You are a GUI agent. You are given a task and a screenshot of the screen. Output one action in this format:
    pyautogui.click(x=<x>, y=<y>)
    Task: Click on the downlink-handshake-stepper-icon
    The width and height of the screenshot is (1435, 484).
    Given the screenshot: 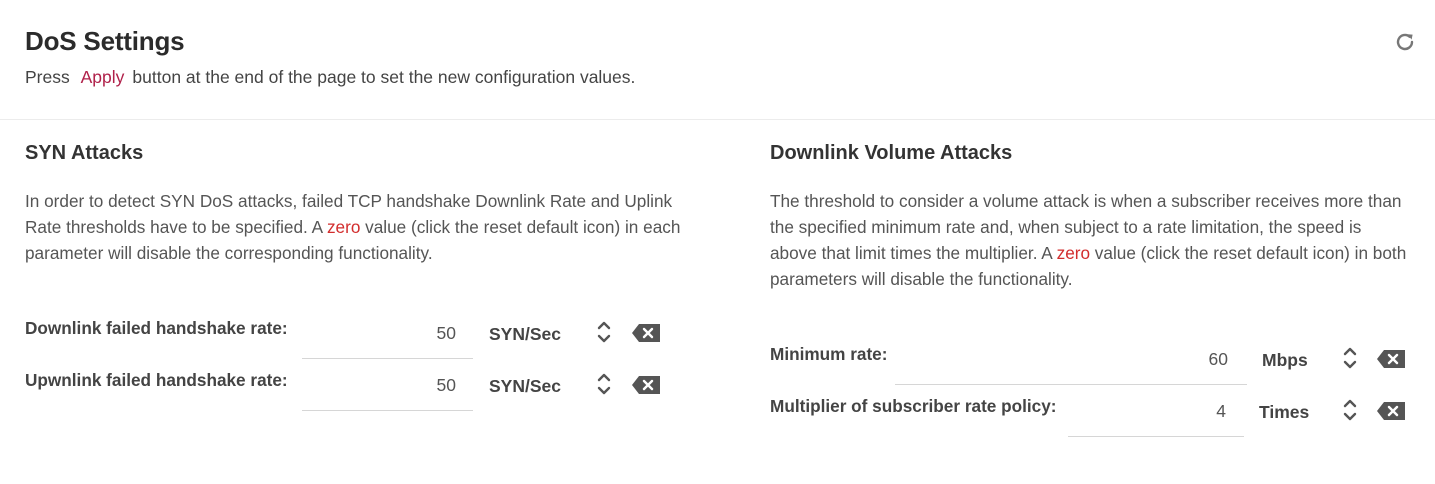 What is the action you would take?
    pyautogui.click(x=604, y=332)
    